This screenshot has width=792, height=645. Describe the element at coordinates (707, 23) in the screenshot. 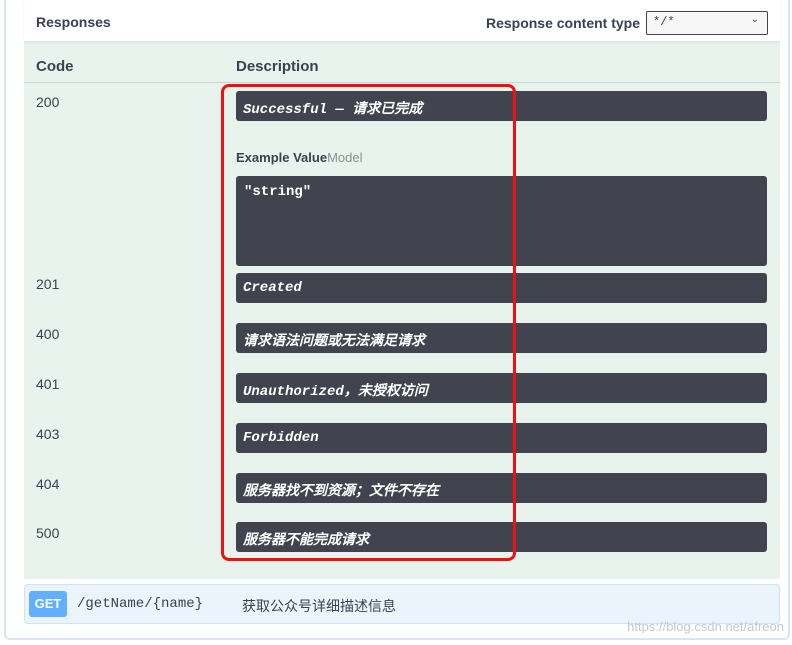

I see `response-content-type-select: */* ⌄` at that location.